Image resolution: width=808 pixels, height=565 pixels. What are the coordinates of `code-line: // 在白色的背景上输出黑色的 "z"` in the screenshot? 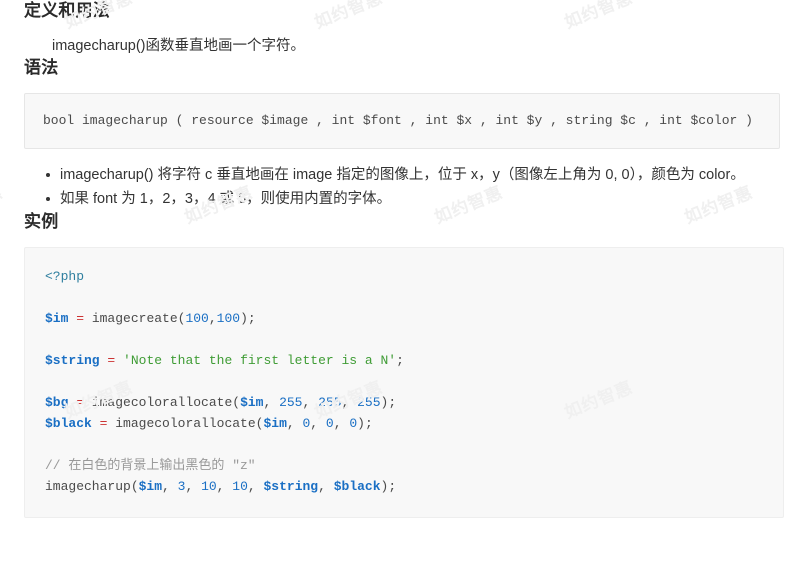 It's located at (404, 465).